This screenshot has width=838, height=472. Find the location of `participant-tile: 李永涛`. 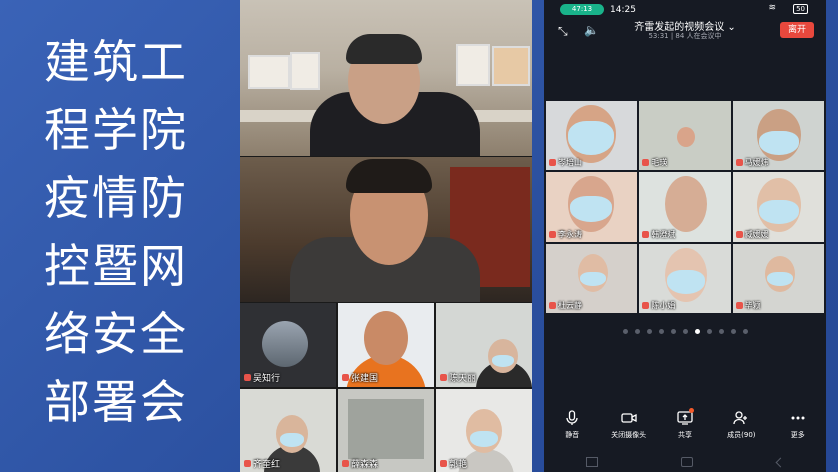

participant-tile: 李永涛 is located at coordinates (592, 207).